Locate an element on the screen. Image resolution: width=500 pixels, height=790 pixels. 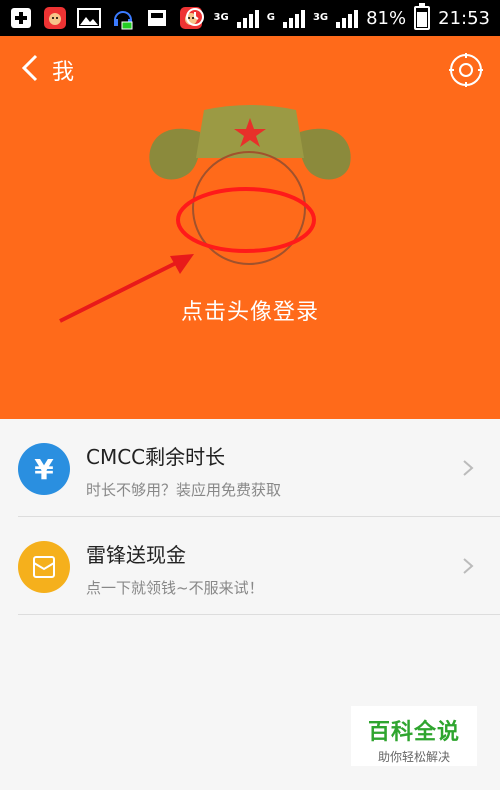
annotation-circle is located at coordinates (246, 220).